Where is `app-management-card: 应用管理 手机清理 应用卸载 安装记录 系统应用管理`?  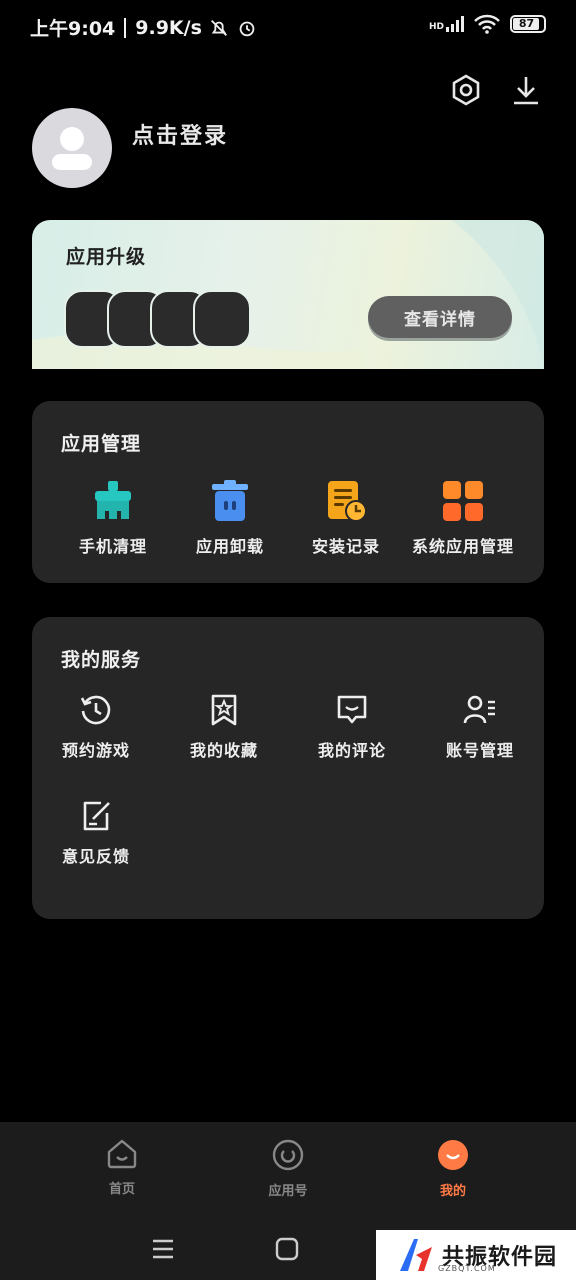 app-management-card: 应用管理 手机清理 应用卸载 安装记录 系统应用管理 is located at coordinates (288, 492).